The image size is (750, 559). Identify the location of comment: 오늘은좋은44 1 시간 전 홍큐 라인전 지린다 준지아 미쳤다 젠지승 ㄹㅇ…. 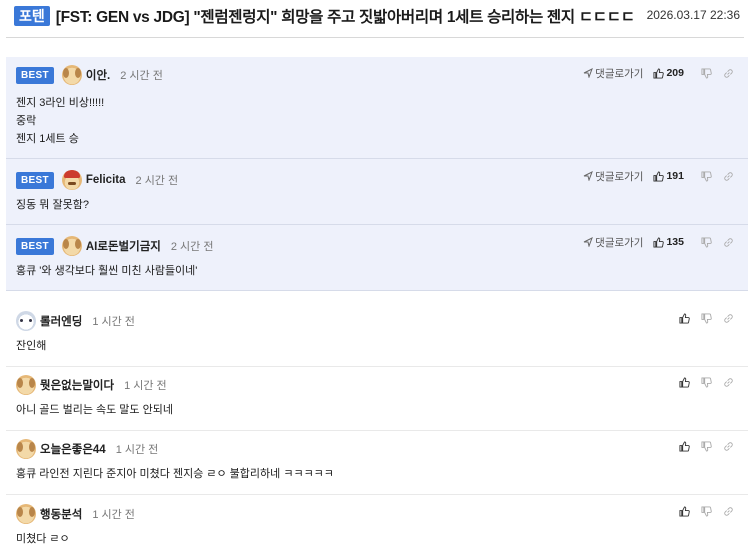
(377, 463).